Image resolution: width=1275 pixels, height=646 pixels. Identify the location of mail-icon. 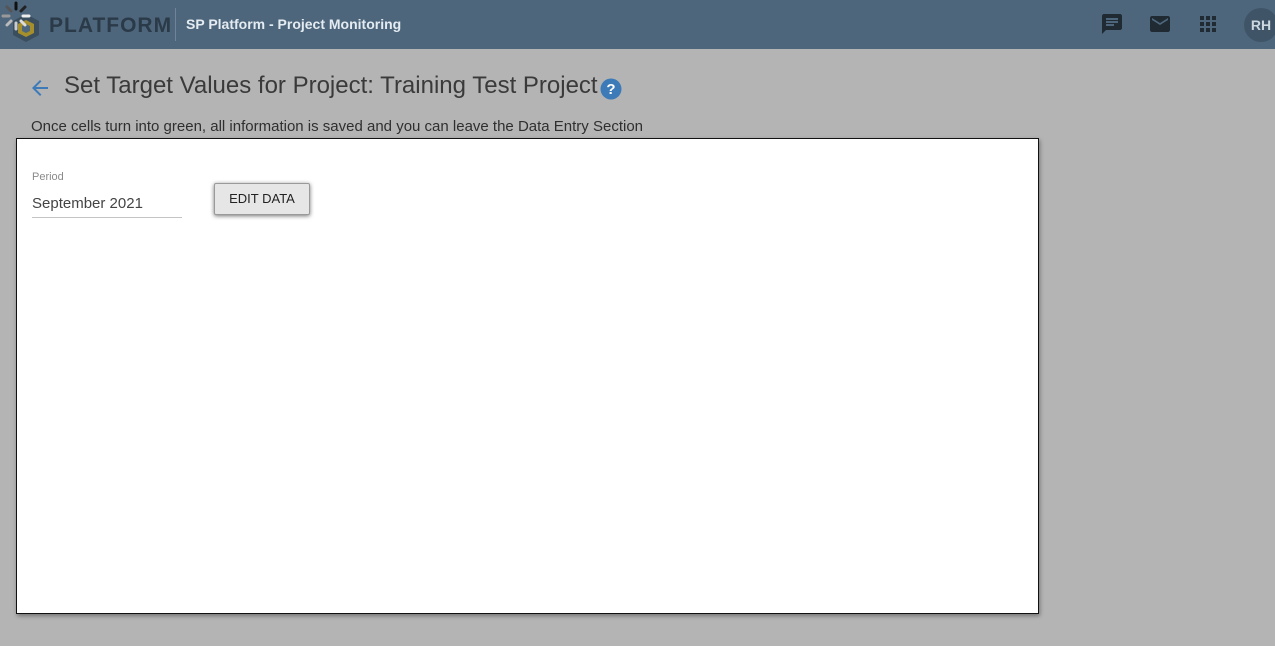
(1160, 24).